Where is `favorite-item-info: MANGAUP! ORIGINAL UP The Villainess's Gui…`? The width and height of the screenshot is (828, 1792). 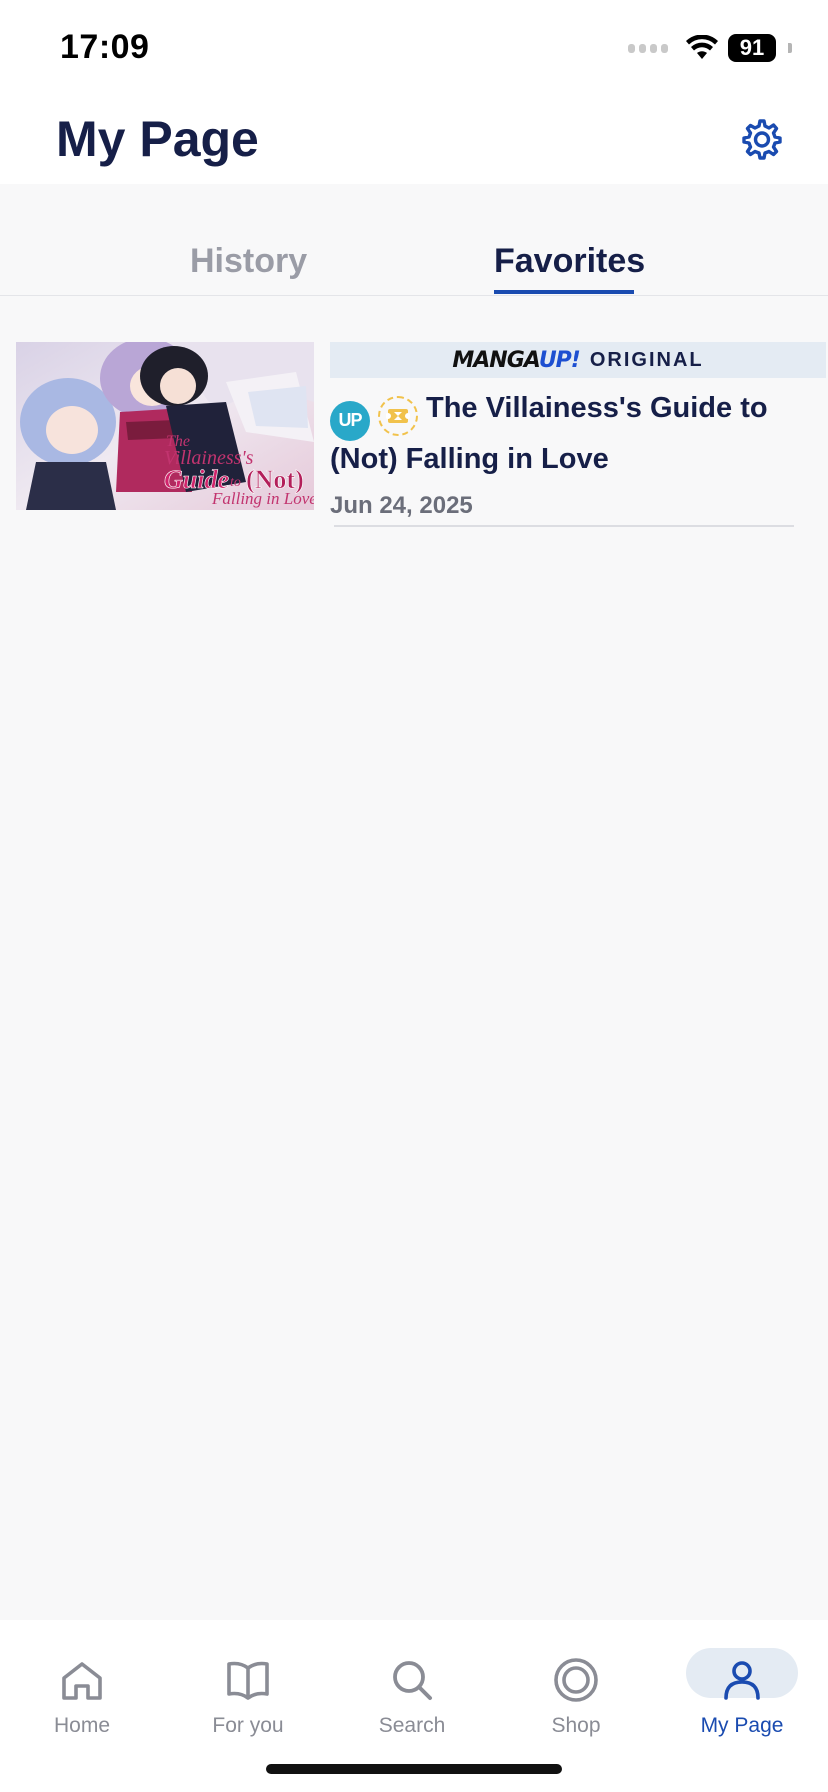
favorite-item-info: MANGAUP! ORIGINAL UP The Villainess's Gui… is located at coordinates (578, 431).